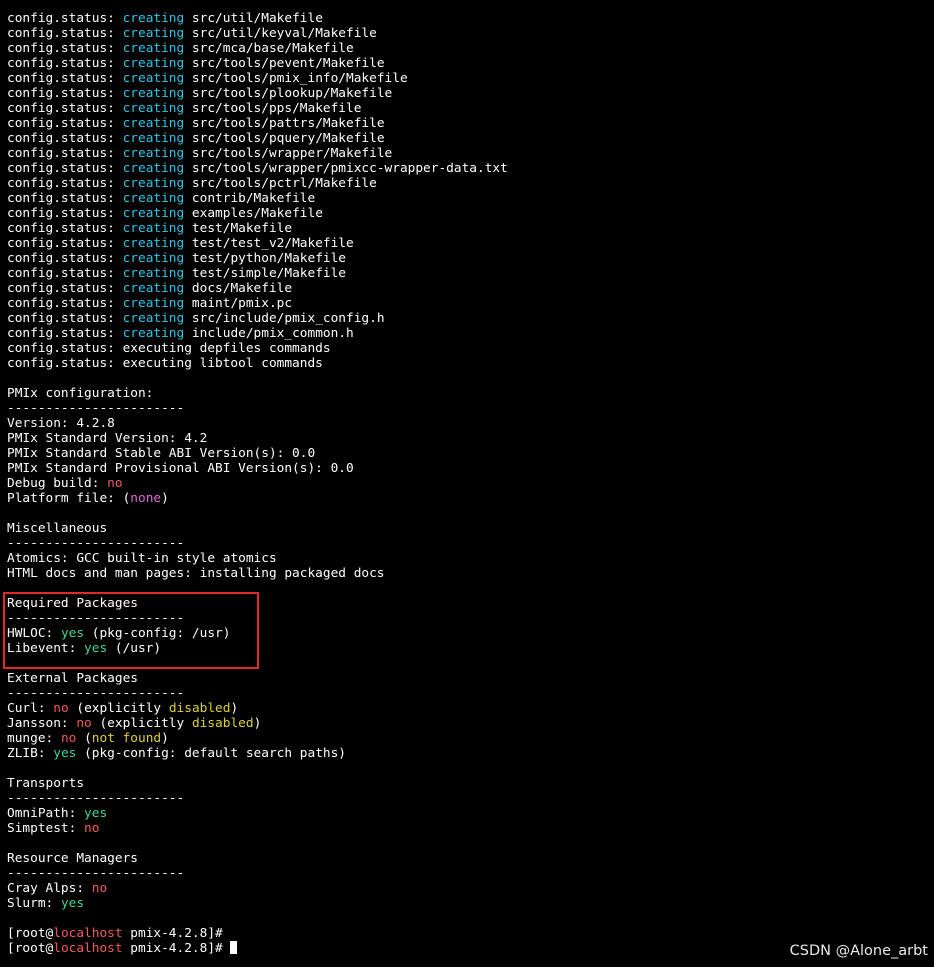  What do you see at coordinates (470, 828) in the screenshot?
I see `terminal-line: Simptest: no` at bounding box center [470, 828].